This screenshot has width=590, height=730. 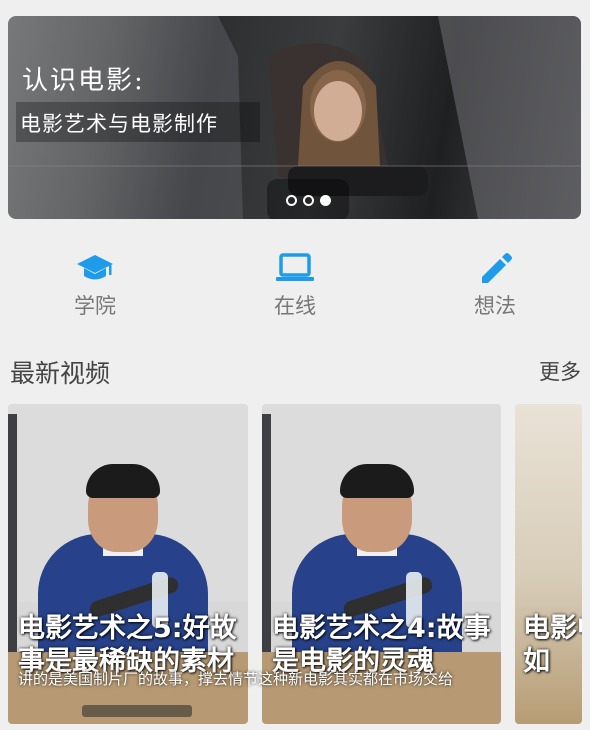 What do you see at coordinates (119, 124) in the screenshot?
I see `banner-subtitle: 电影艺术与电影制作` at bounding box center [119, 124].